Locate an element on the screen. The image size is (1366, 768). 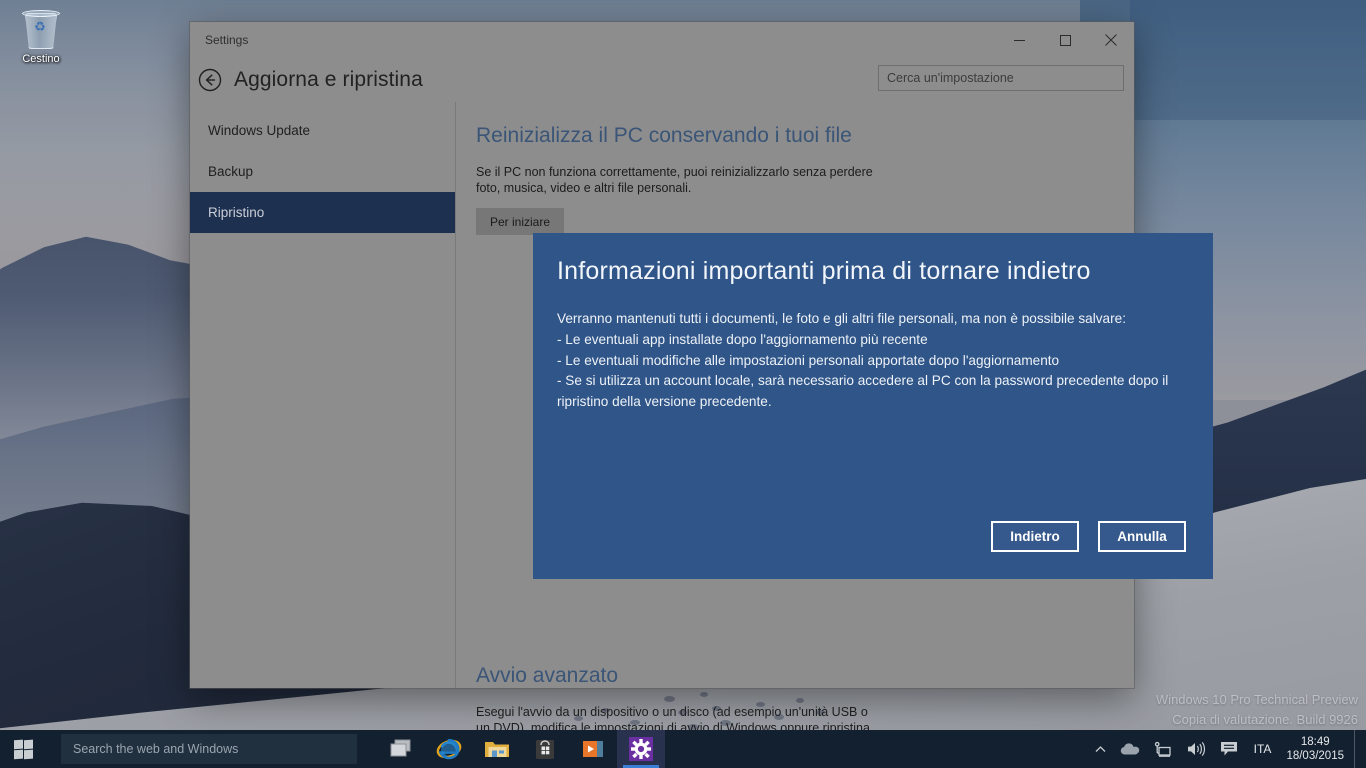
maximize-button is located at coordinates (1065, 40).